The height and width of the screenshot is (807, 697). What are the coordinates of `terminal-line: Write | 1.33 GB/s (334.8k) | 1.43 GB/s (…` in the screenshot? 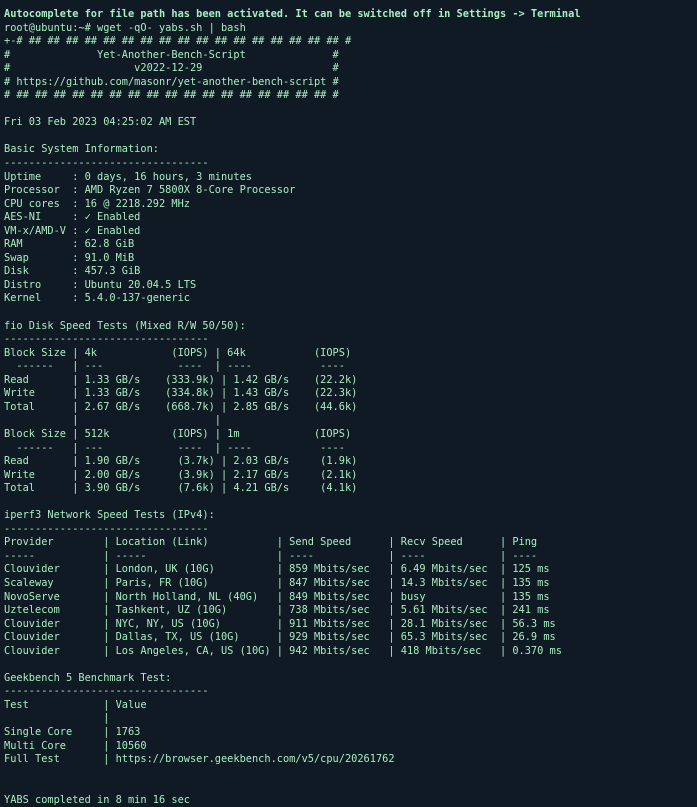 It's located at (181, 393).